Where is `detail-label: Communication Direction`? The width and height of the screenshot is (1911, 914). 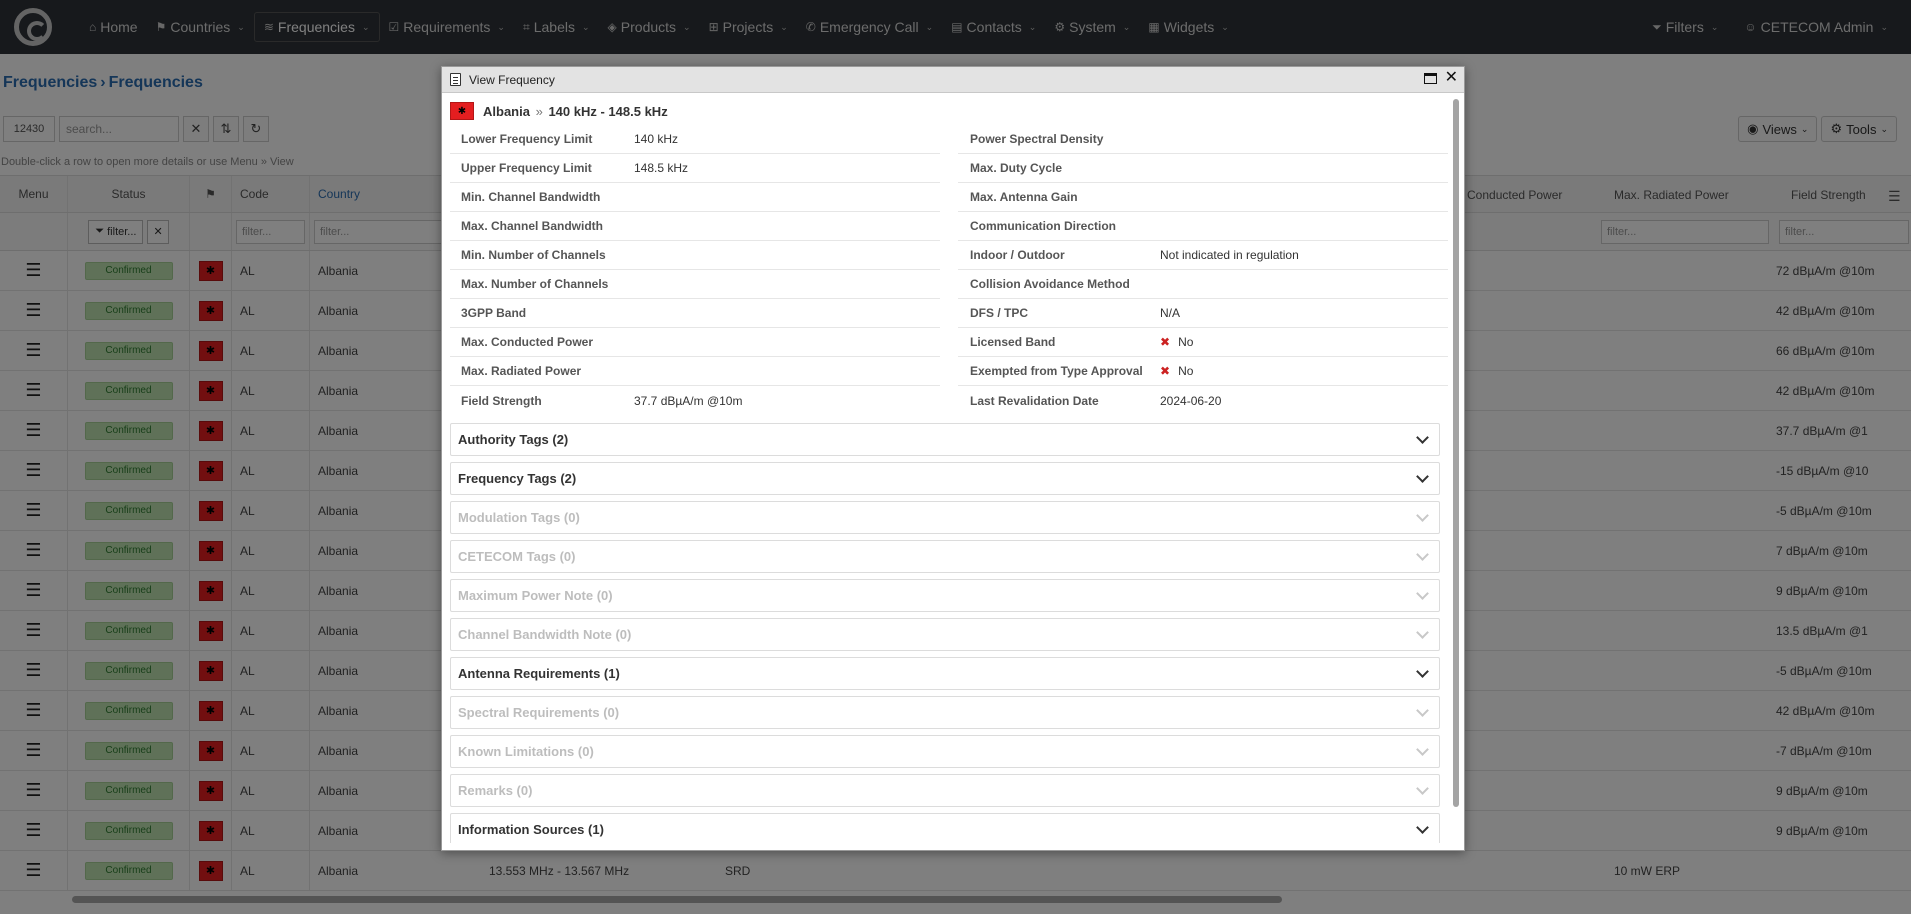
detail-label: Communication Direction is located at coordinates (1043, 226).